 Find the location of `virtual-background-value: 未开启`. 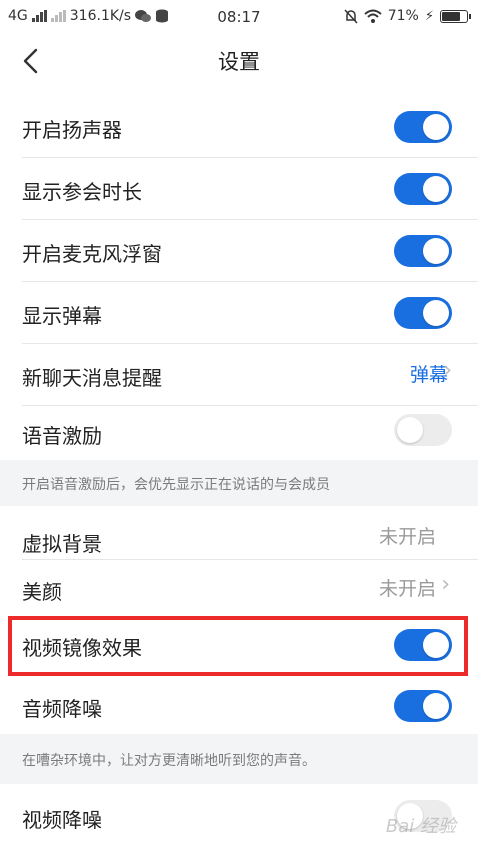

virtual-background-value: 未开启 is located at coordinates (407, 537).